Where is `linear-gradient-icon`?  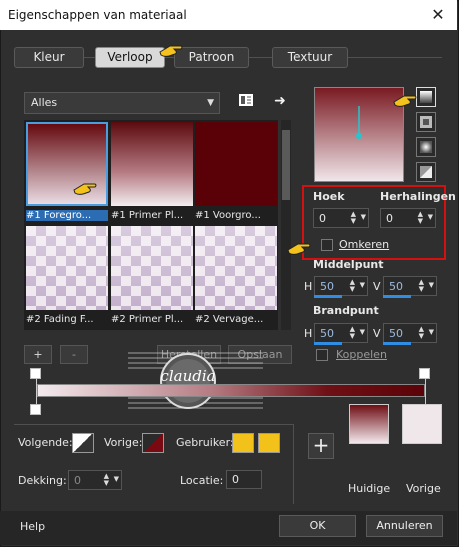 linear-gradient-icon is located at coordinates (426, 97).